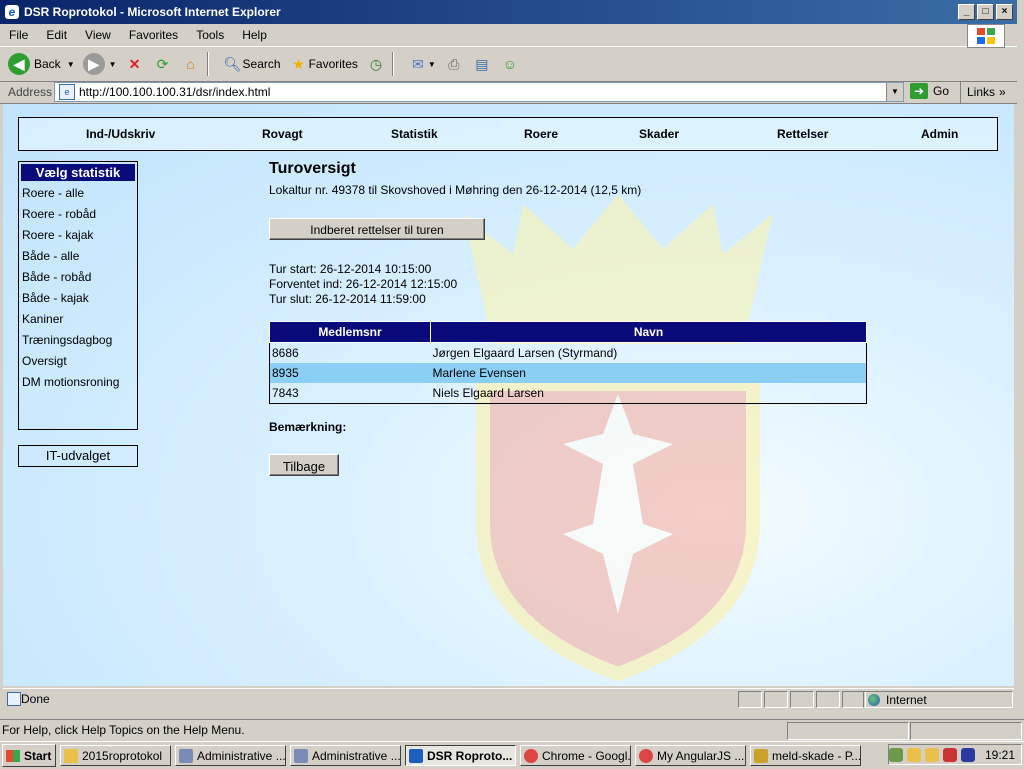  I want to click on stop-button: ✕, so click(135, 64).